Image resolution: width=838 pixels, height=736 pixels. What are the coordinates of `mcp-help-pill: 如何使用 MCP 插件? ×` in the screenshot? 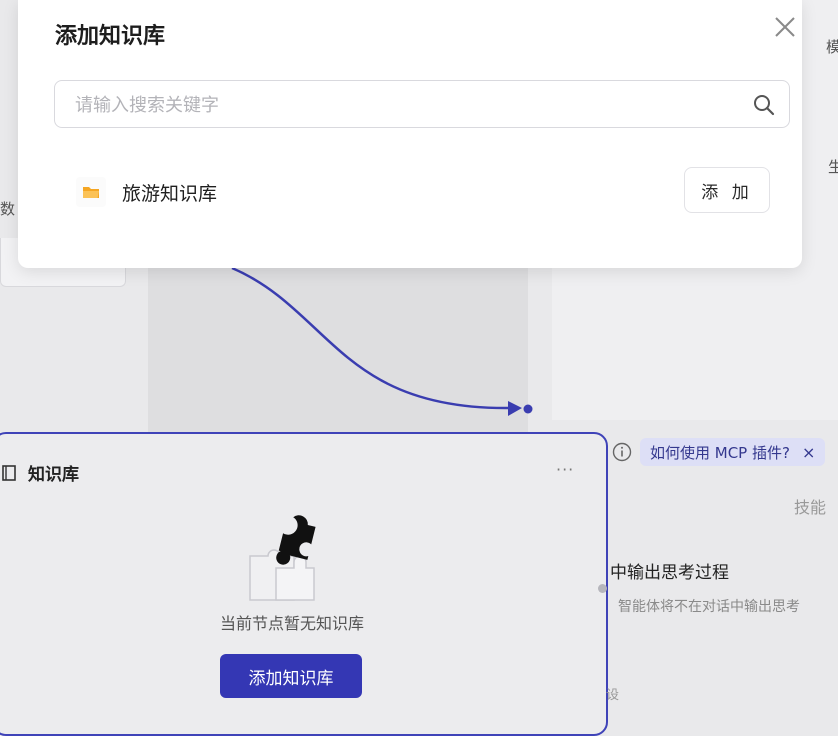 It's located at (733, 452).